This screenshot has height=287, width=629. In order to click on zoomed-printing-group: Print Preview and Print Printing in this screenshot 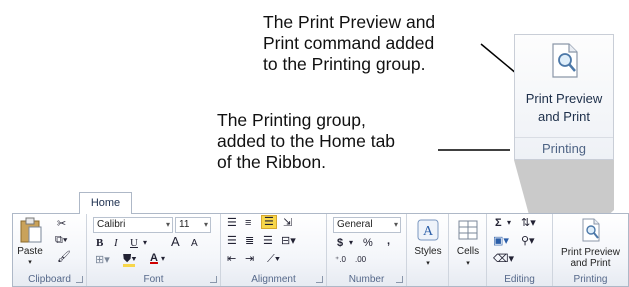, I will do `click(564, 97)`.